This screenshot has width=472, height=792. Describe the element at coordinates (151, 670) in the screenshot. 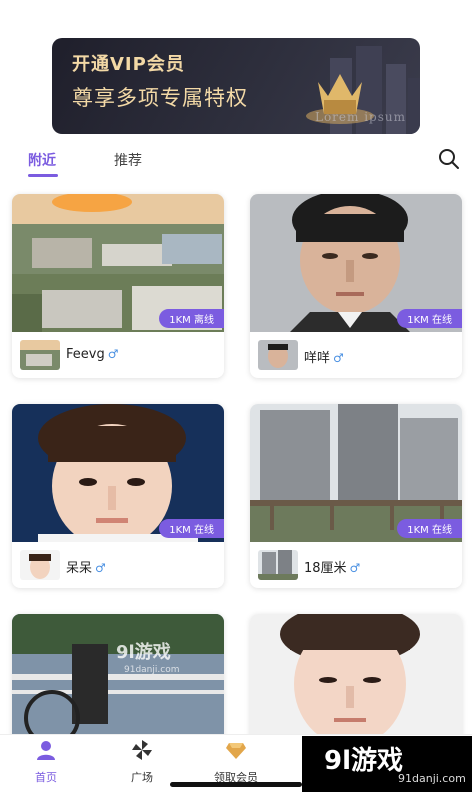

I see `overlay-watermark-url: 91danji.com` at that location.